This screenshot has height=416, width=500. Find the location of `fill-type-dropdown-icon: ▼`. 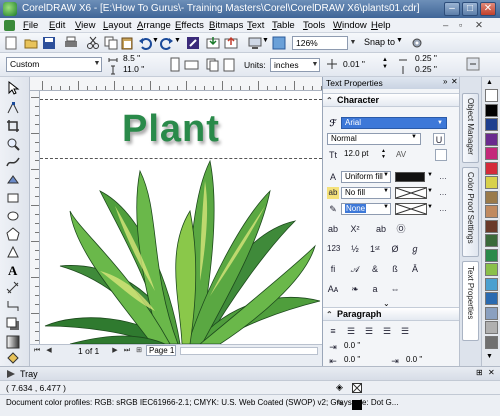

fill-type-dropdown-icon: ▼ is located at coordinates (386, 175).